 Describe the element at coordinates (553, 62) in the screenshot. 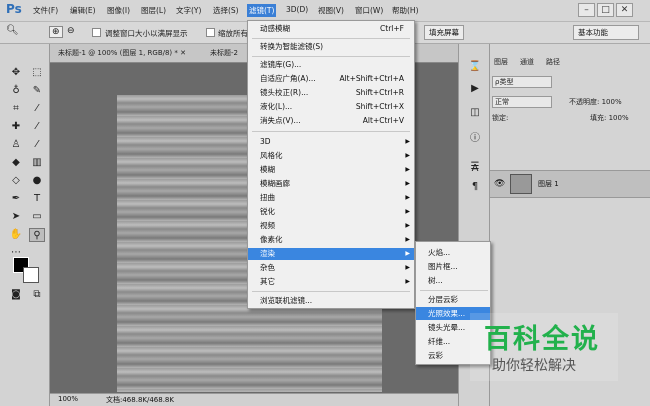

I see `tab-paths: 路径` at that location.